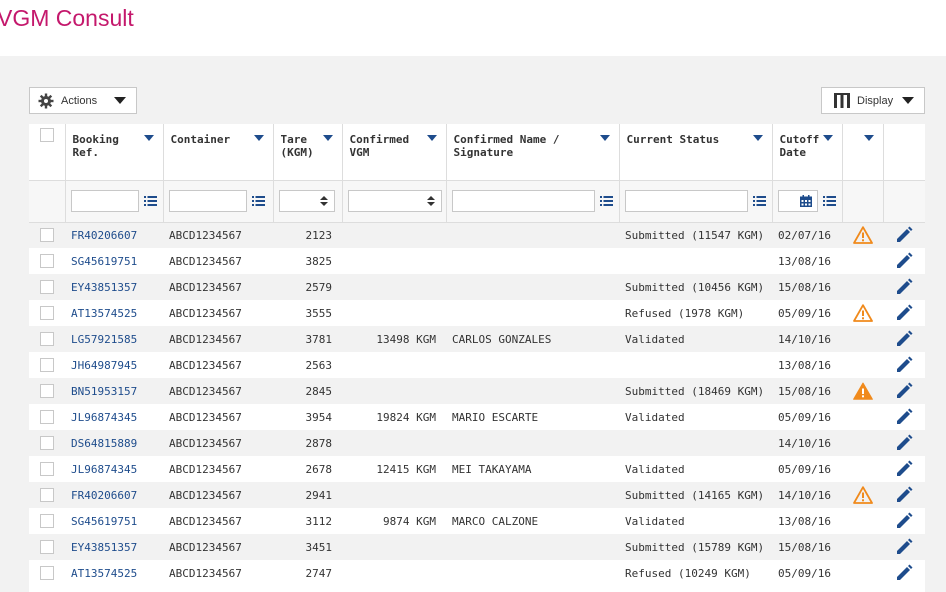  Describe the element at coordinates (308, 152) in the screenshot. I see `column-header-tare: Tare (KGM)` at that location.